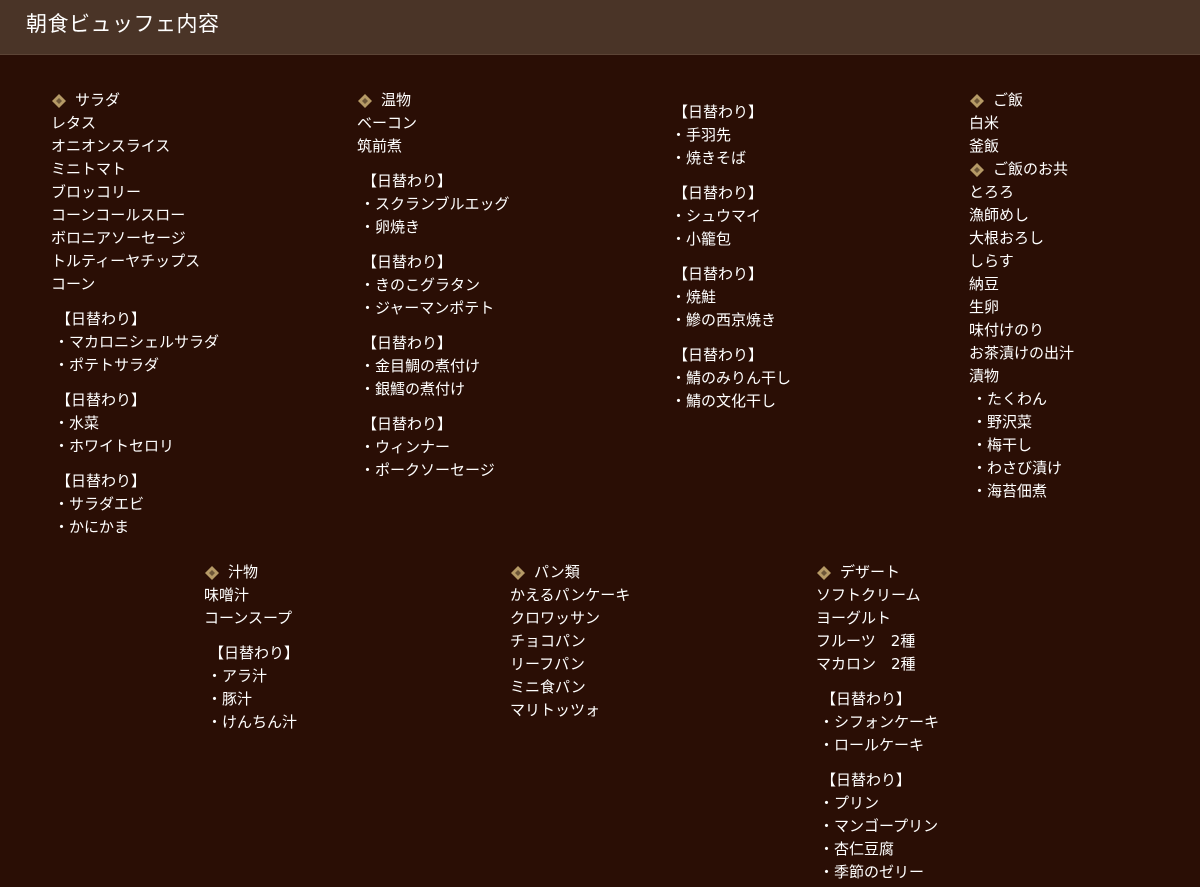 Image resolution: width=1200 pixels, height=887 pixels. What do you see at coordinates (96, 192) in the screenshot?
I see `menu-item: ブロッコリー` at bounding box center [96, 192].